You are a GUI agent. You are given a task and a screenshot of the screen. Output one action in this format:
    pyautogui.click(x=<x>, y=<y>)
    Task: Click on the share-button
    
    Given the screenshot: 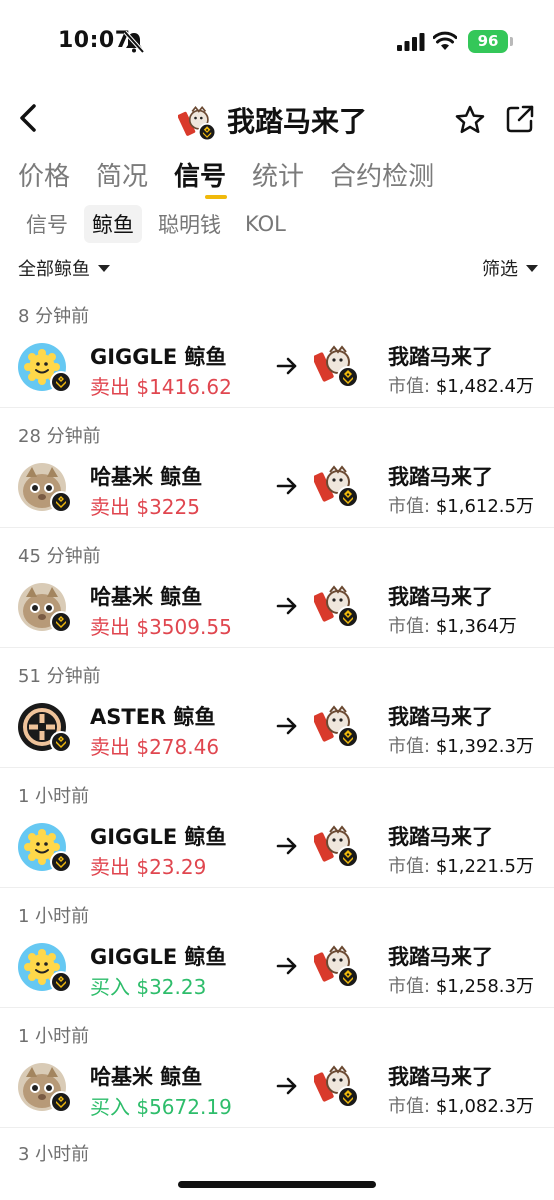 What is the action you would take?
    pyautogui.click(x=520, y=119)
    